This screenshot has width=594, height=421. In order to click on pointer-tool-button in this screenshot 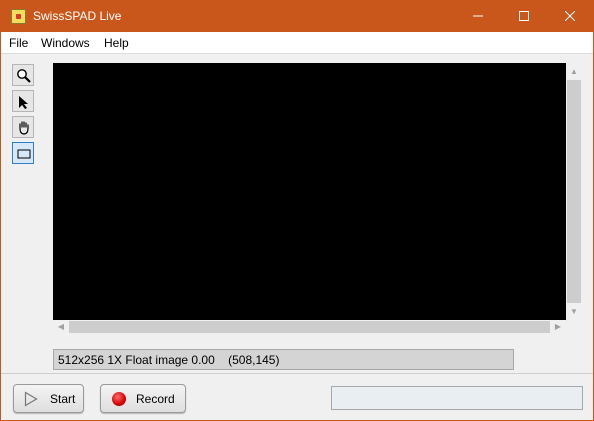, I will do `click(23, 101)`.